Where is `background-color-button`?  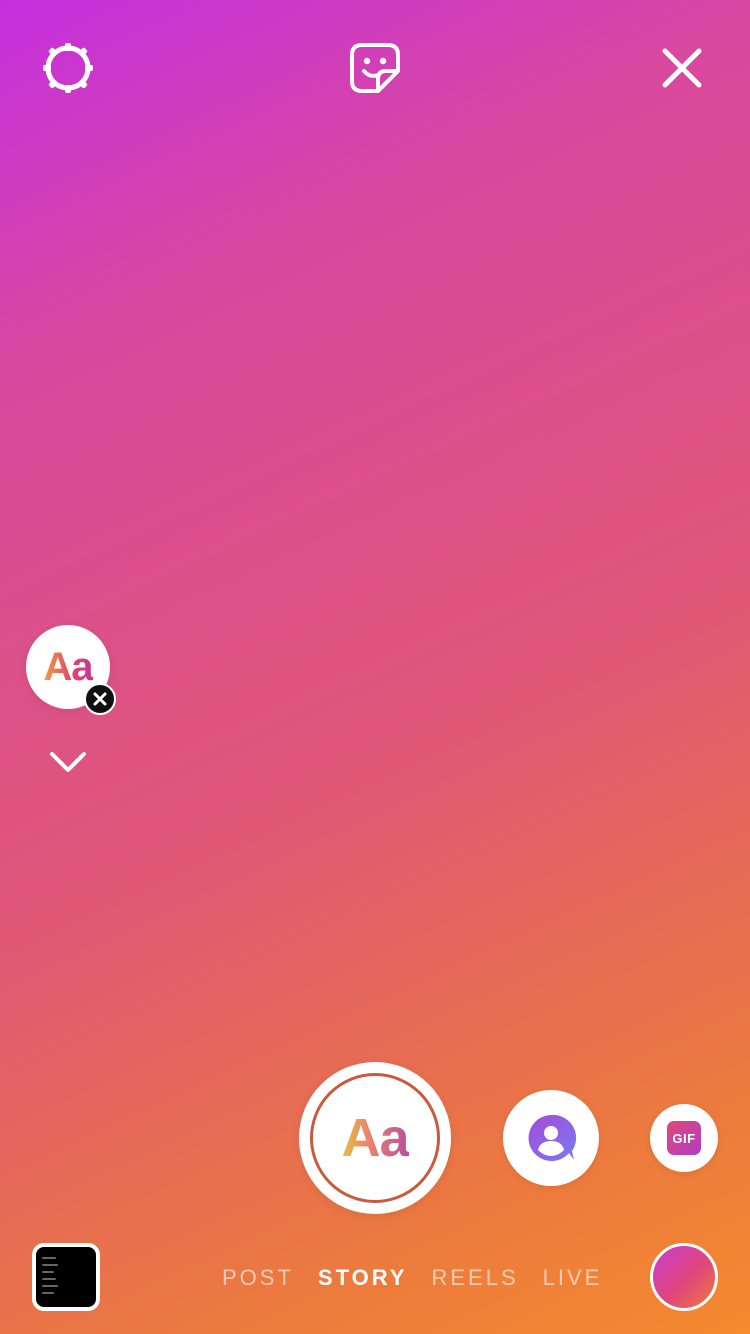 background-color-button is located at coordinates (684, 1277).